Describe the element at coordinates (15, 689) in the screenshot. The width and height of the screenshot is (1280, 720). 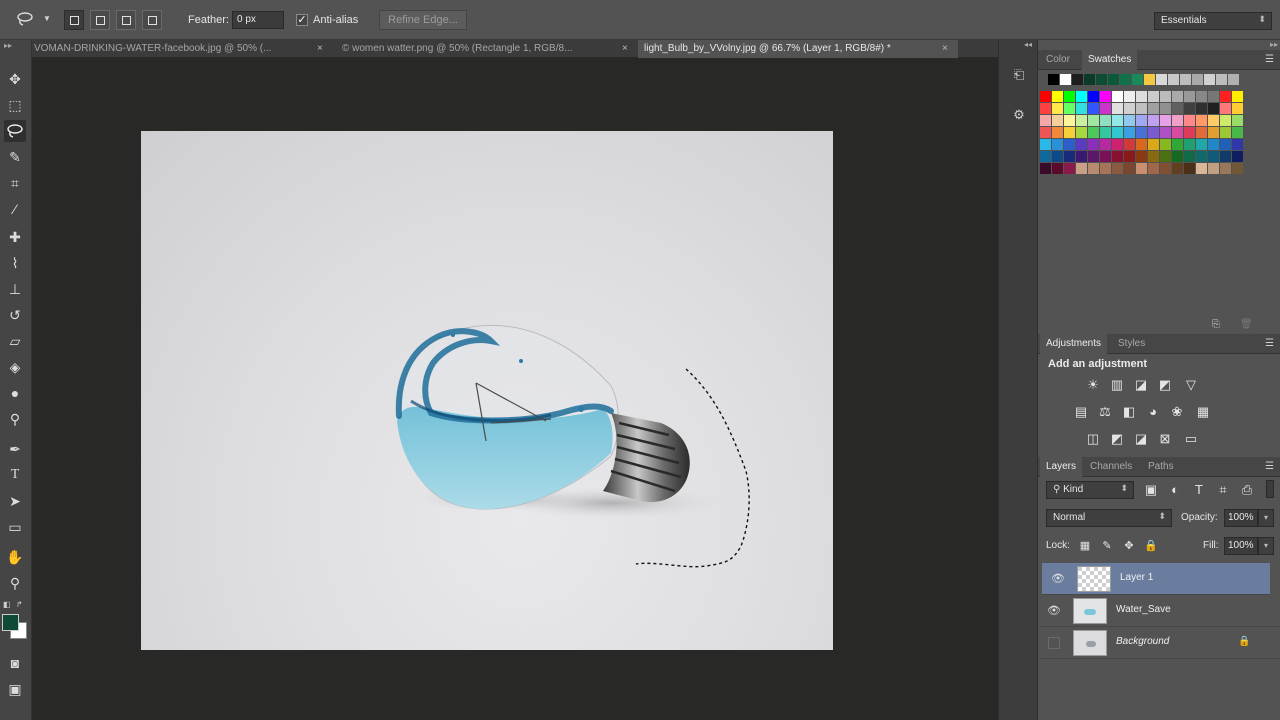
I see `screen-mode-icon: ▣` at that location.